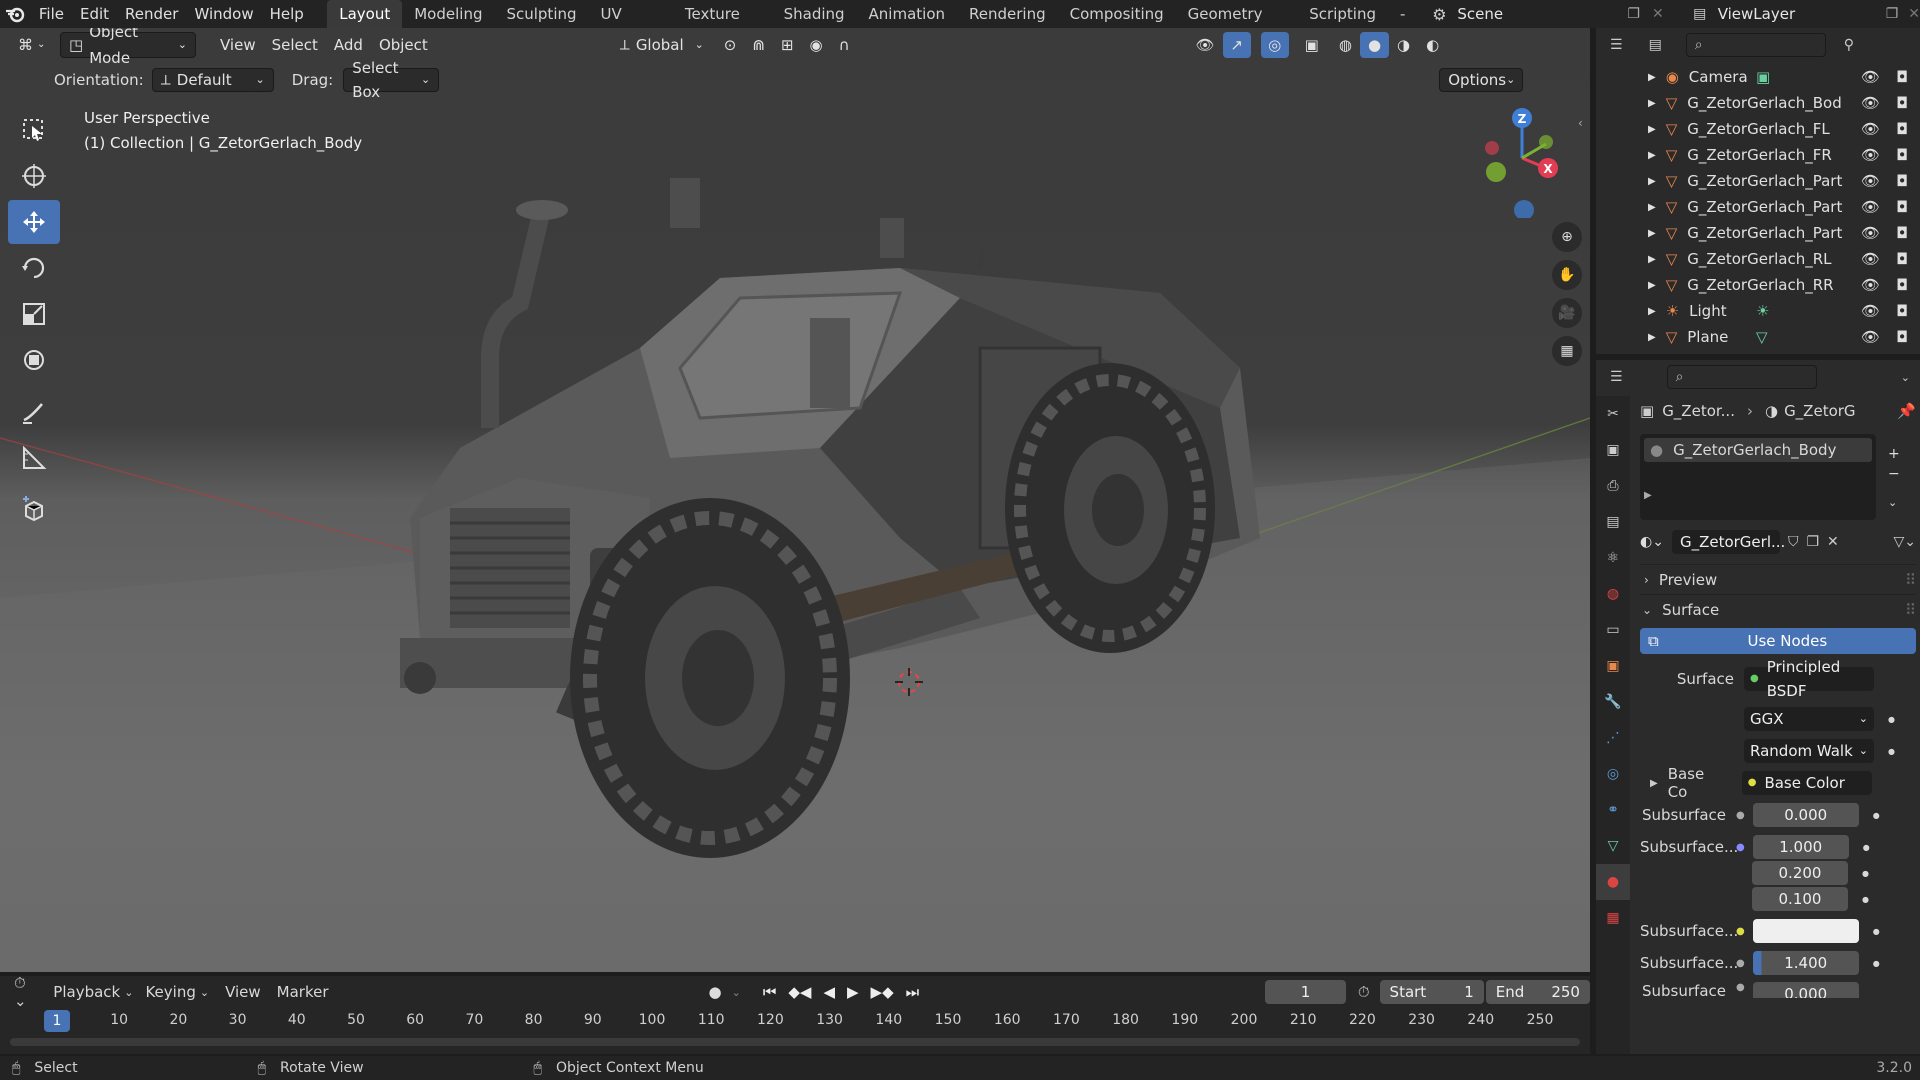 This screenshot has height=1080, width=1920. What do you see at coordinates (1613, 522) in the screenshot?
I see `tab-view-layer: ▤` at bounding box center [1613, 522].